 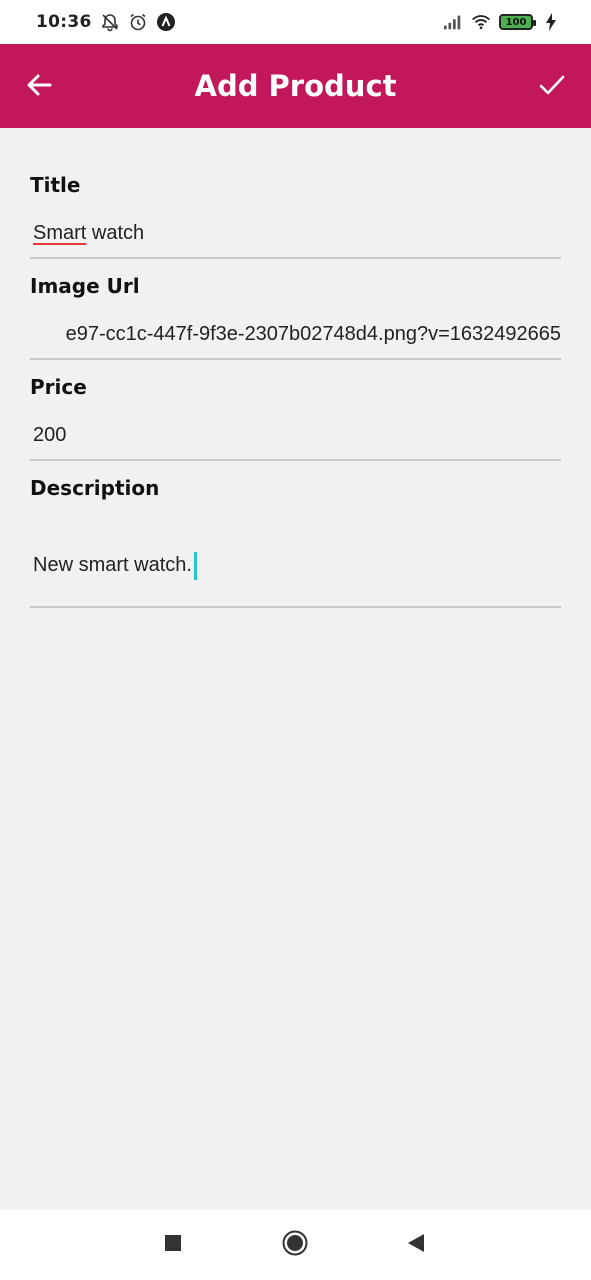 I want to click on status-right: 100, so click(x=502, y=22).